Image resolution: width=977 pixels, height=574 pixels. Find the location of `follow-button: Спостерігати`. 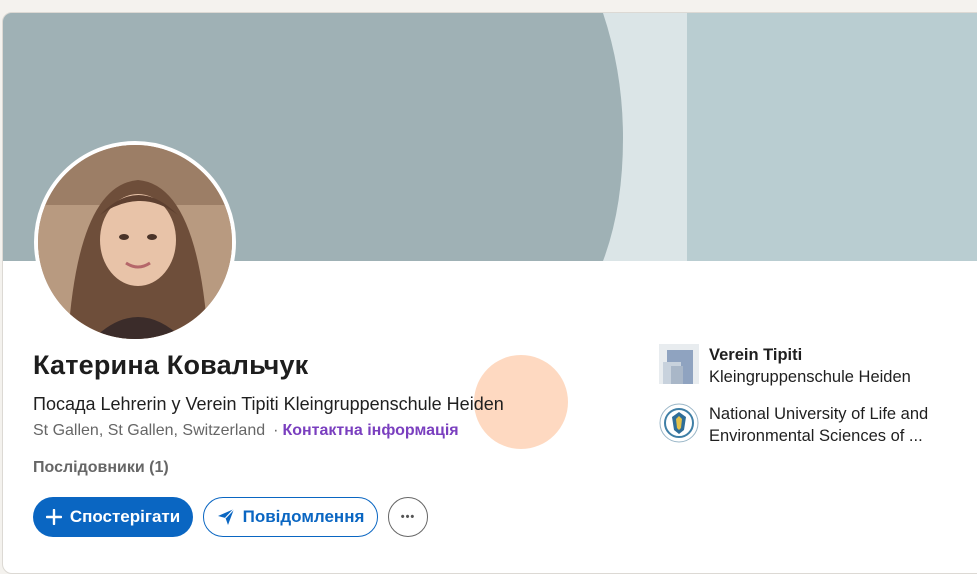

follow-button: Спостерігати is located at coordinates (113, 517).